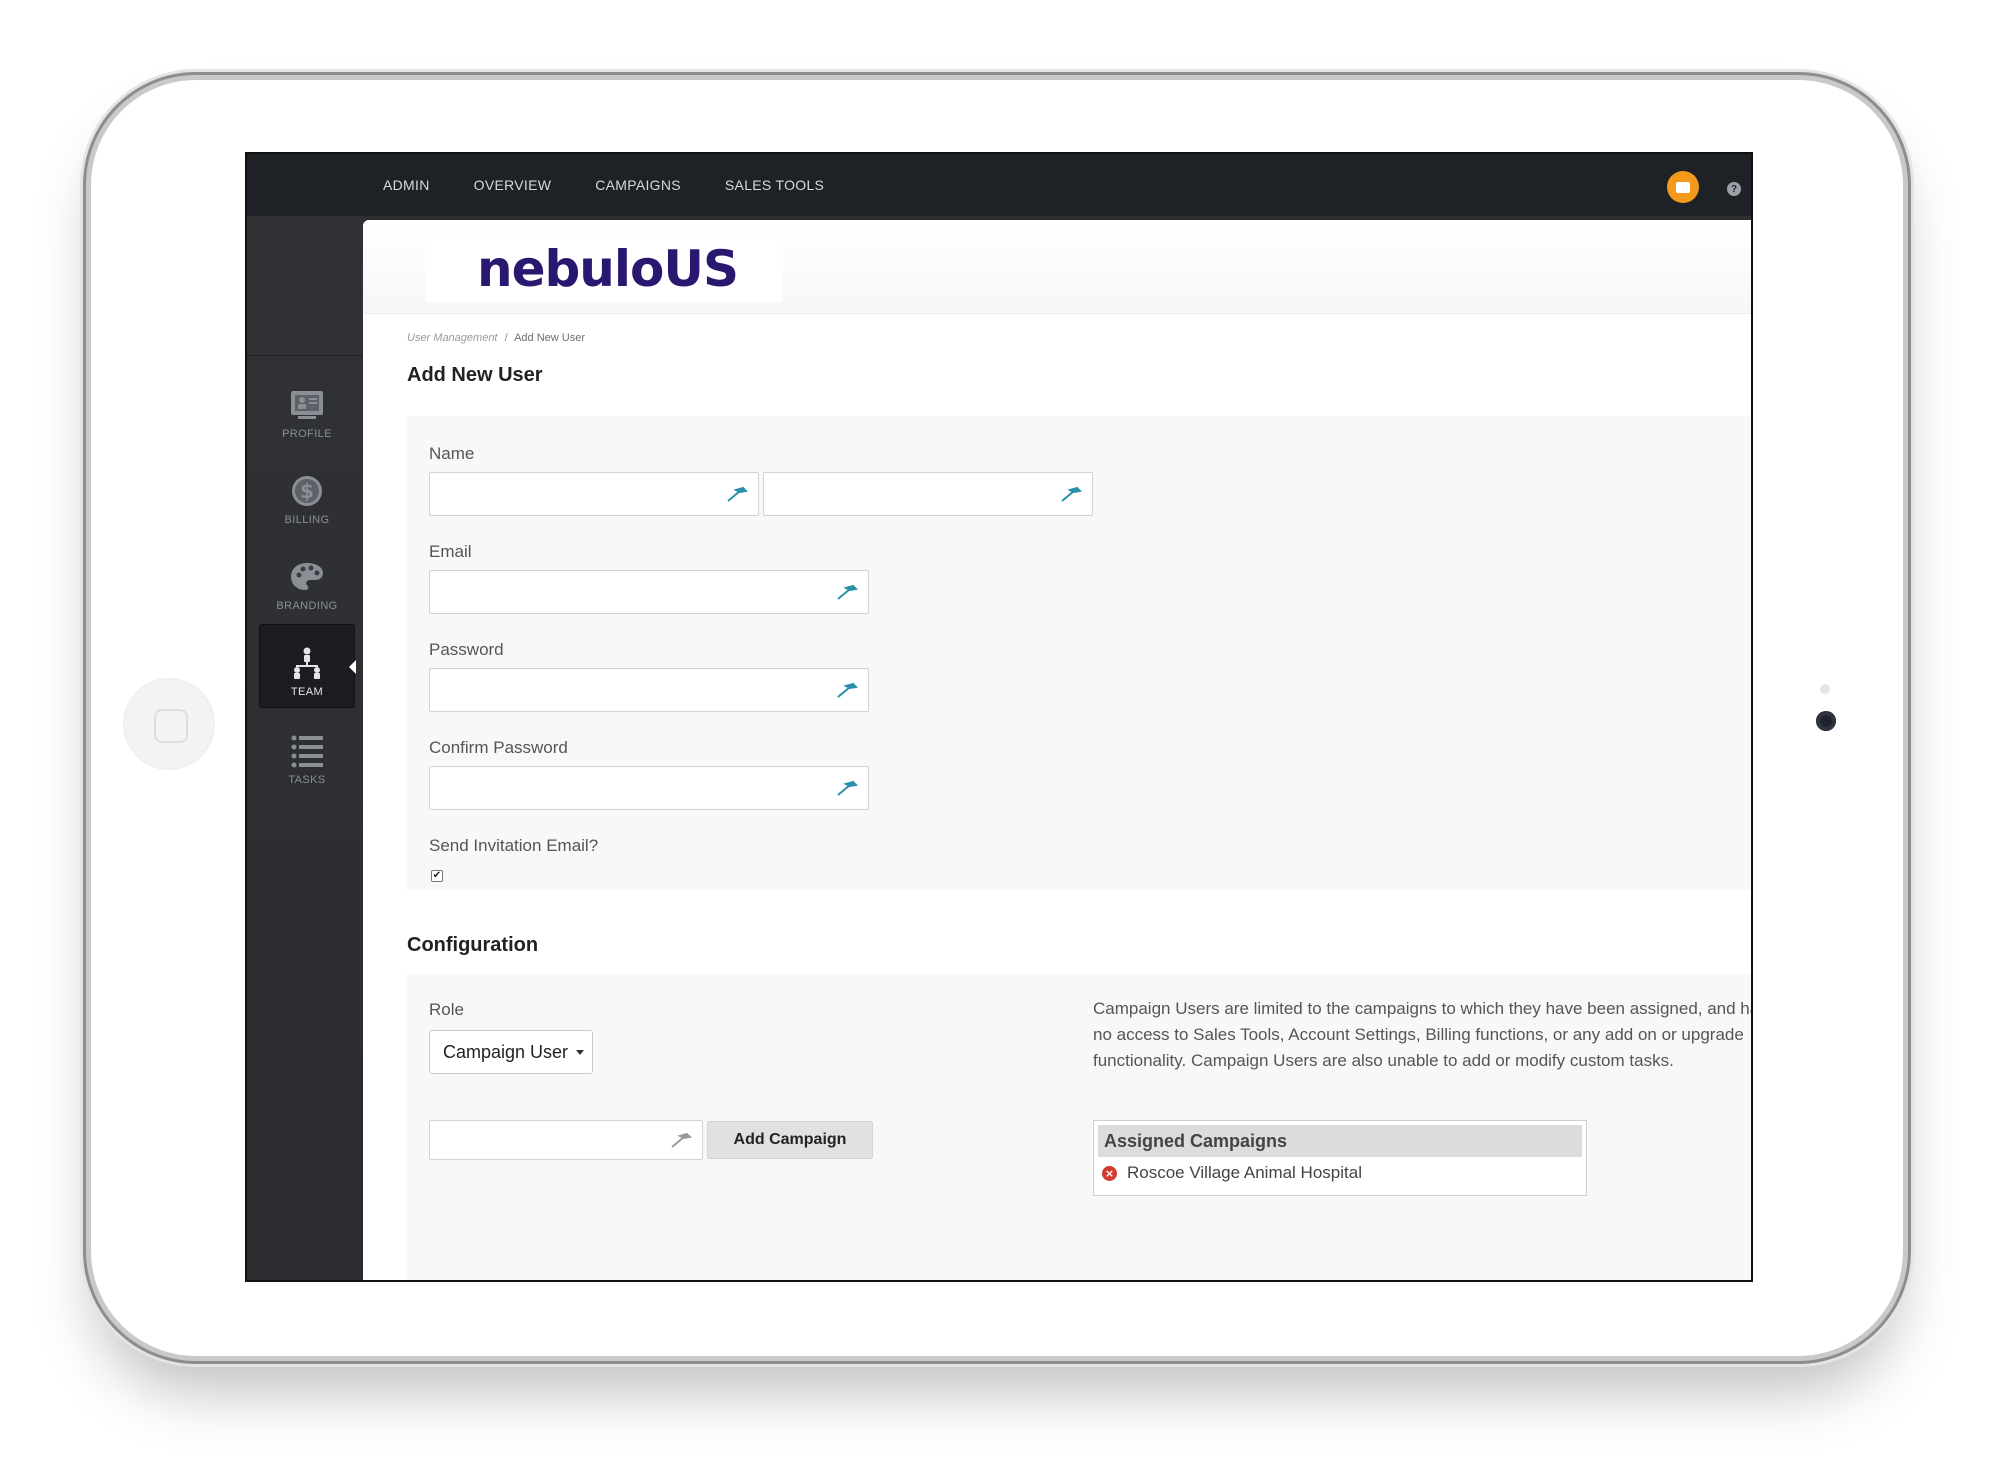 Image resolution: width=2000 pixels, height=1462 pixels. What do you see at coordinates (790, 1140) in the screenshot?
I see `add-campaign-button: Add Campaign` at bounding box center [790, 1140].